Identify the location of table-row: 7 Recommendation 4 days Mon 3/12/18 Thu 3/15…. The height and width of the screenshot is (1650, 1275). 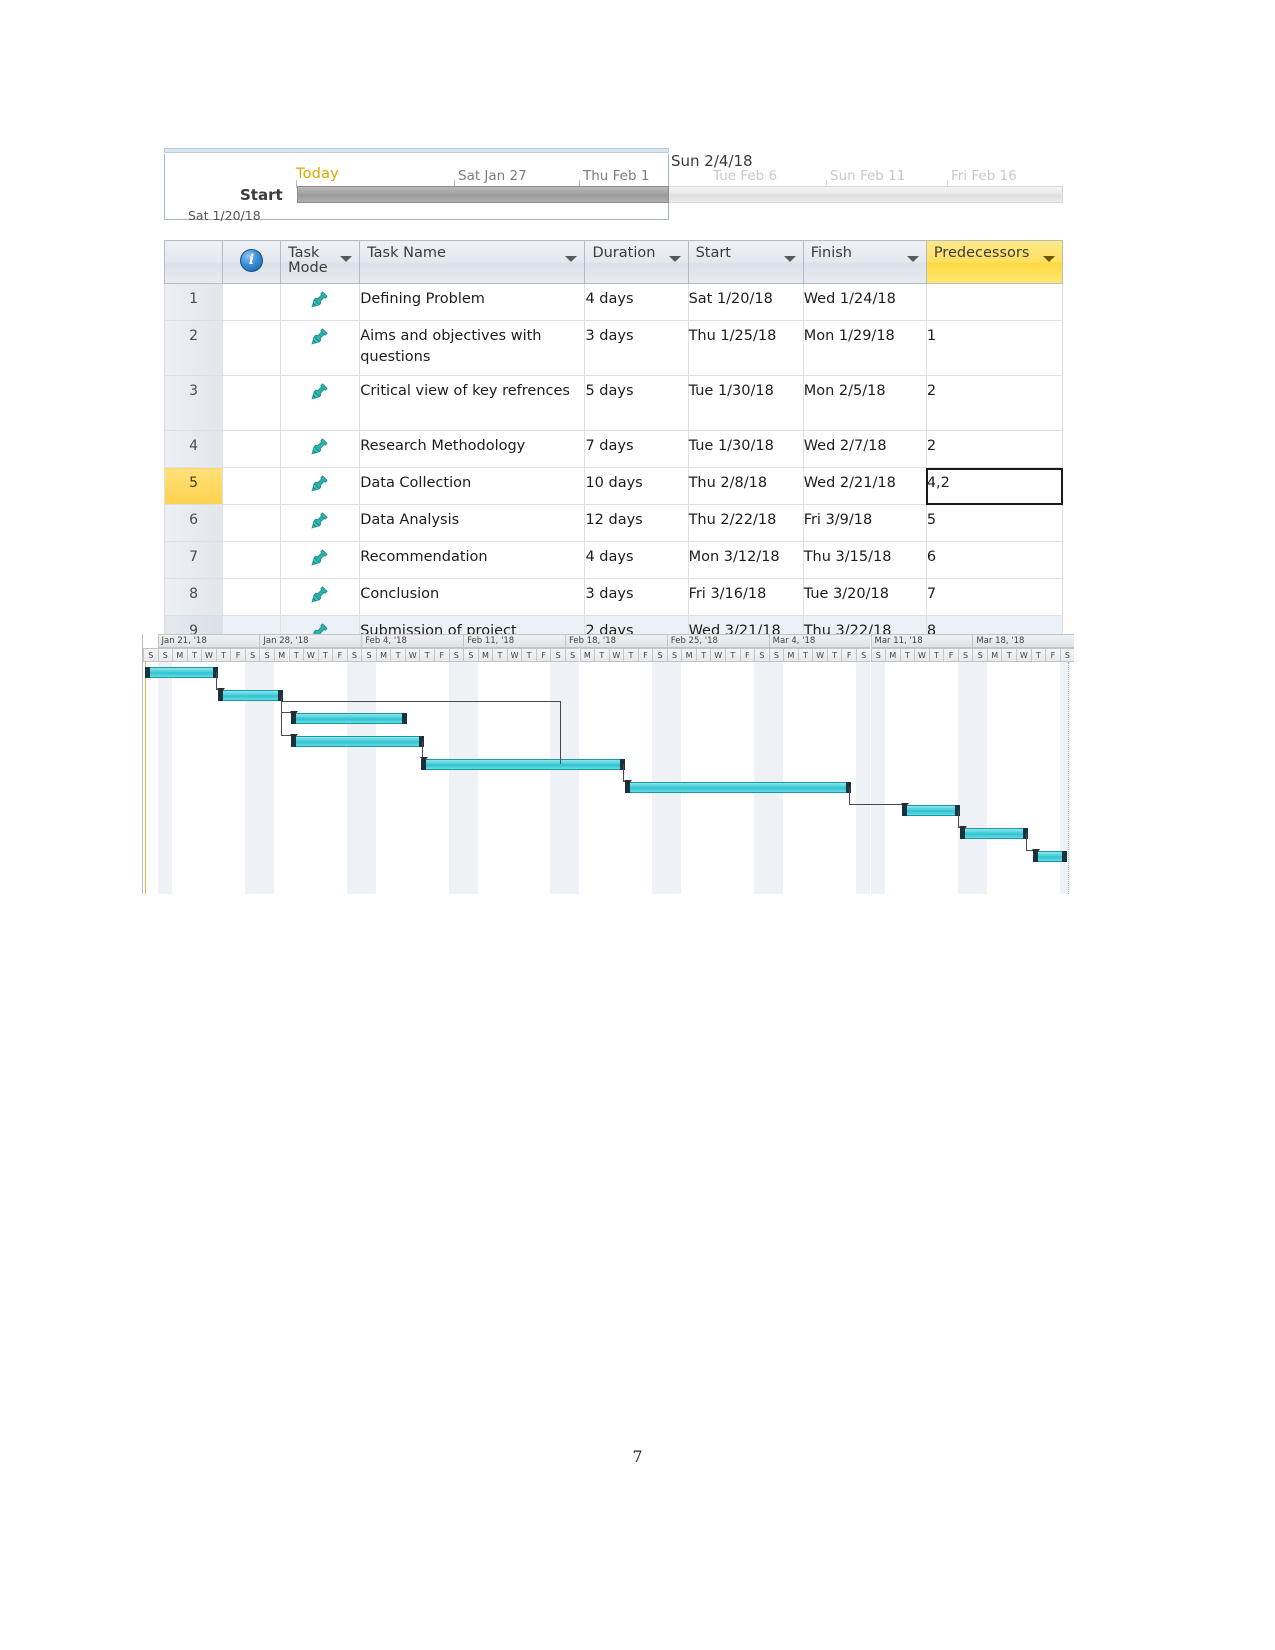
(613, 560).